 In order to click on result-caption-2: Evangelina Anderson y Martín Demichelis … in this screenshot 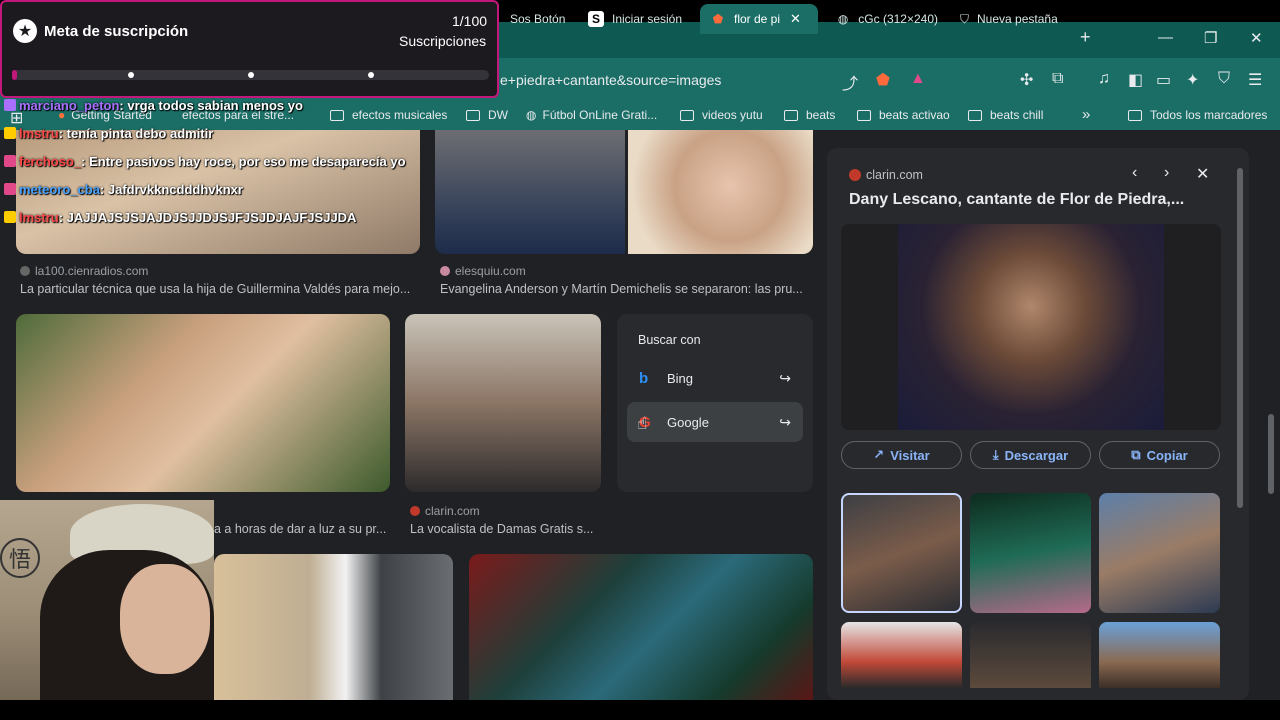, I will do `click(627, 289)`.